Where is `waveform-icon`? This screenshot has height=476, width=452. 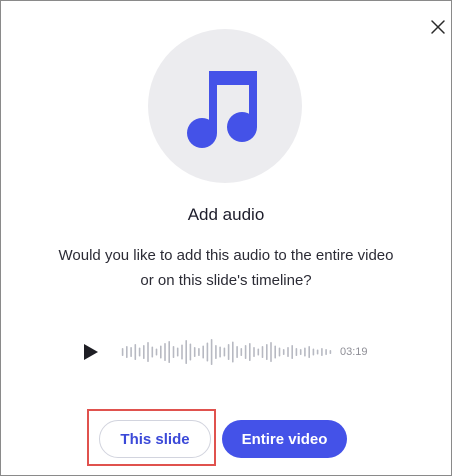
waveform-icon is located at coordinates (227, 352).